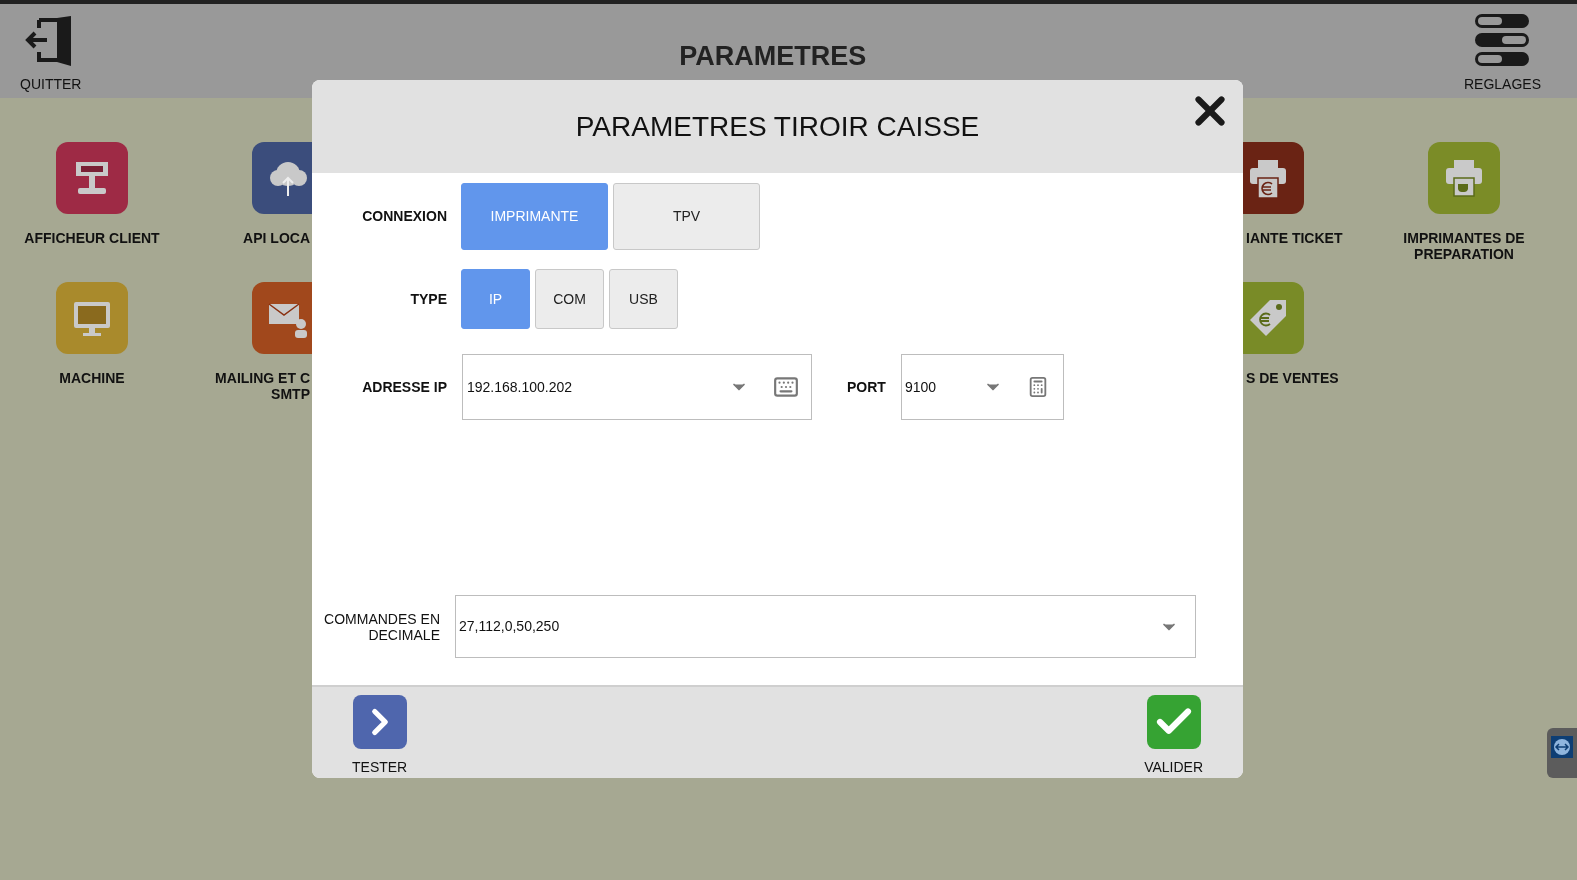 This screenshot has height=880, width=1577. I want to click on remote-support-tab, so click(1562, 753).